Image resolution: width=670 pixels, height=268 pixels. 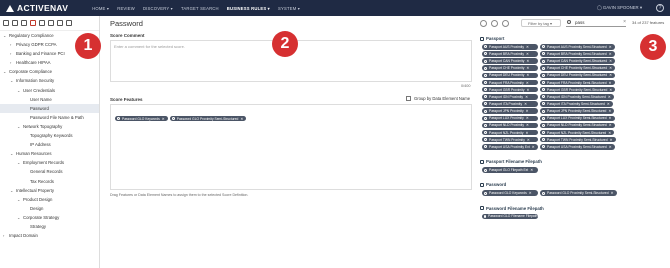 What do you see at coordinates (49, 190) in the screenshot?
I see `tree-node: ⌄ Intellectual Property` at bounding box center [49, 190].